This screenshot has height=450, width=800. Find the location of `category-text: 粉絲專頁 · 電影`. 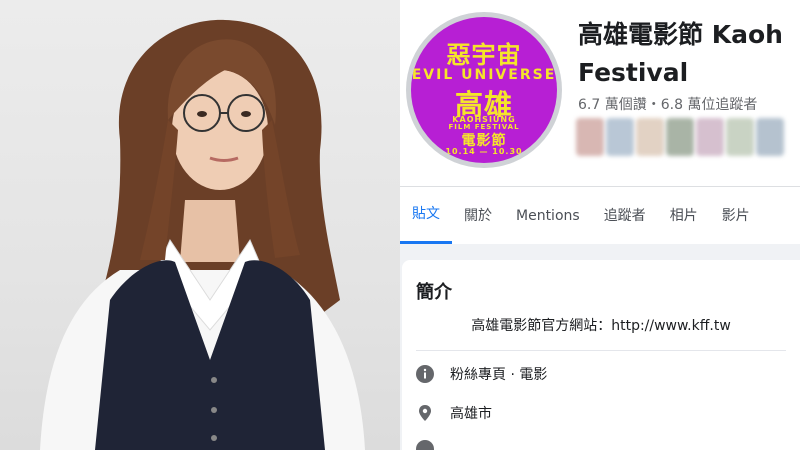

category-text: 粉絲專頁 · 電影 is located at coordinates (498, 374).